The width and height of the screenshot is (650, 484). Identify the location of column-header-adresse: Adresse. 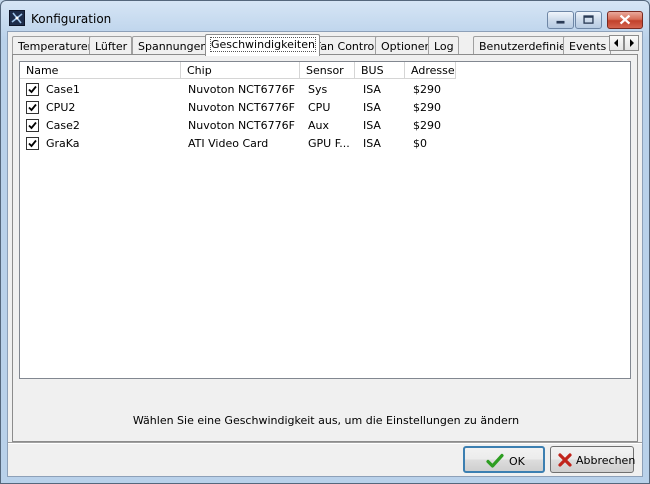
(430, 70).